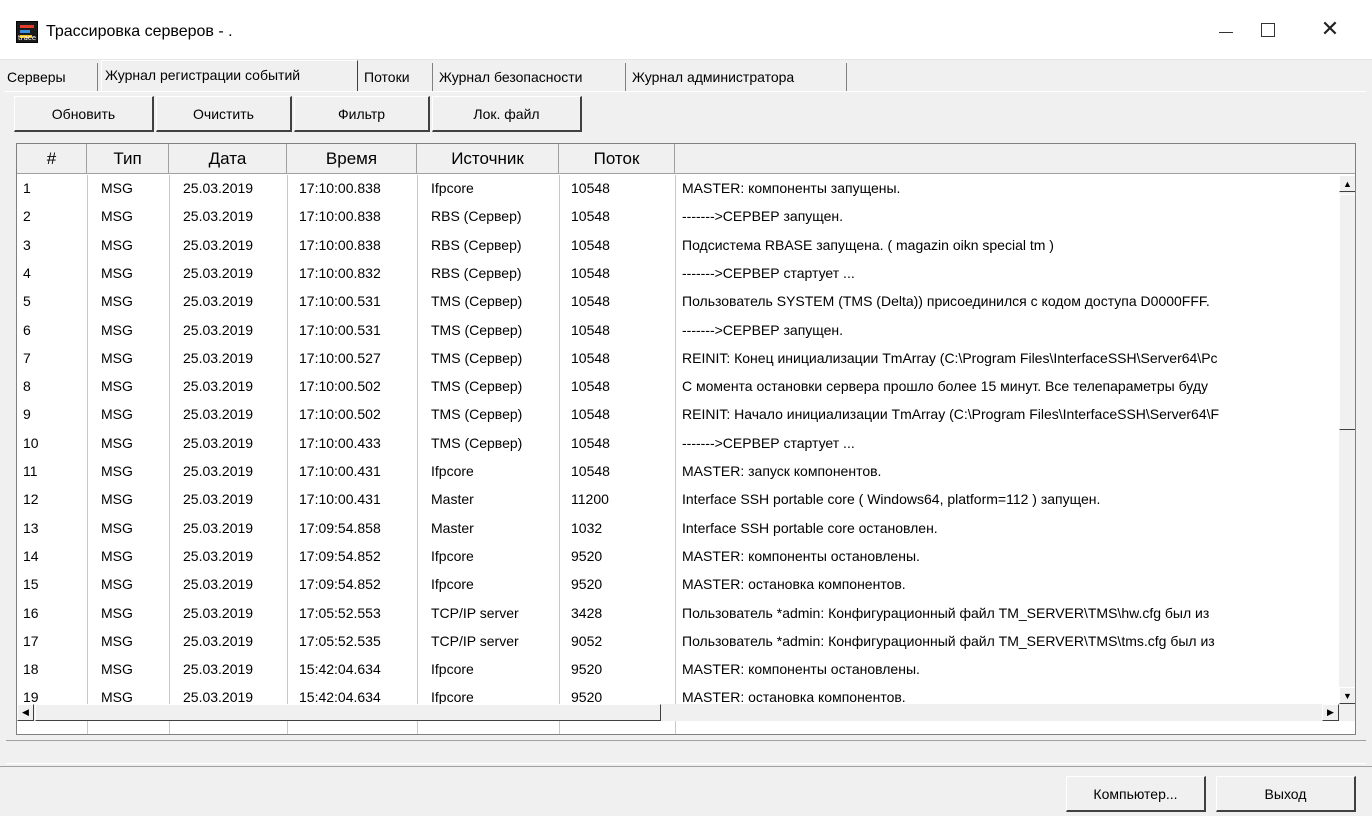 Image resolution: width=1372 pixels, height=816 pixels. What do you see at coordinates (51, 77) in the screenshot?
I see `tab-servers: Серверы` at bounding box center [51, 77].